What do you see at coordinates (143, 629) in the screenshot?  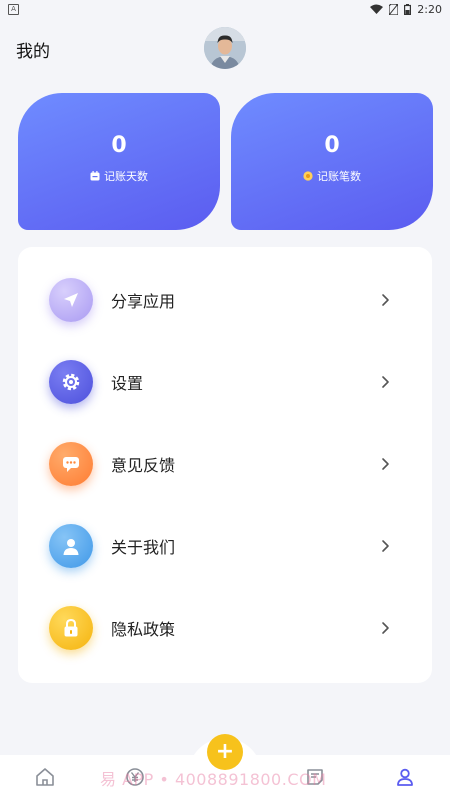 I see `menu-item-label: 隐私政策` at bounding box center [143, 629].